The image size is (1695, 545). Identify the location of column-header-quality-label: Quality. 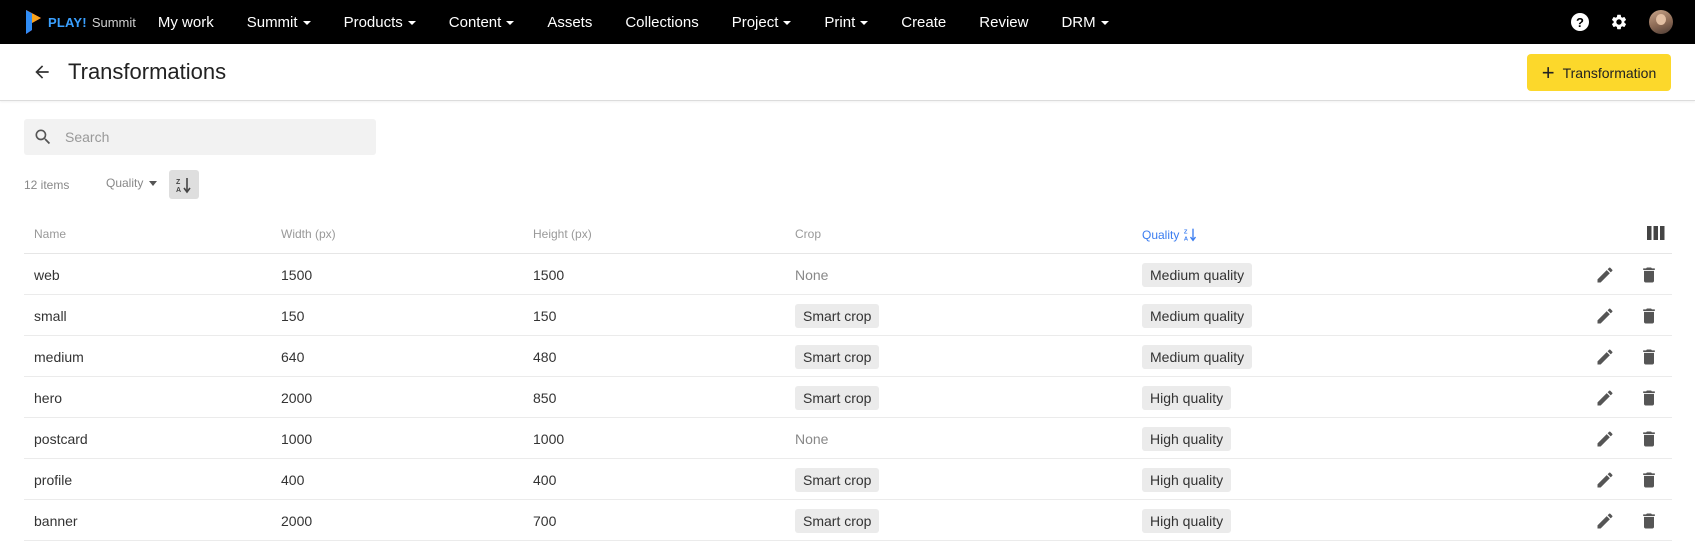
(1161, 234).